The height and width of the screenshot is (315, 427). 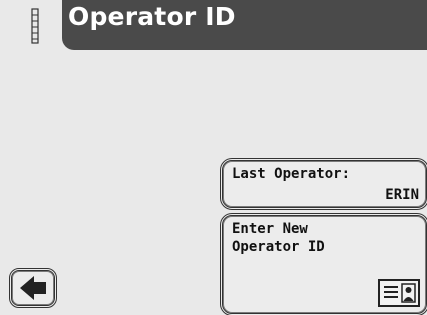 What do you see at coordinates (399, 293) in the screenshot?
I see `id-card-icon` at bounding box center [399, 293].